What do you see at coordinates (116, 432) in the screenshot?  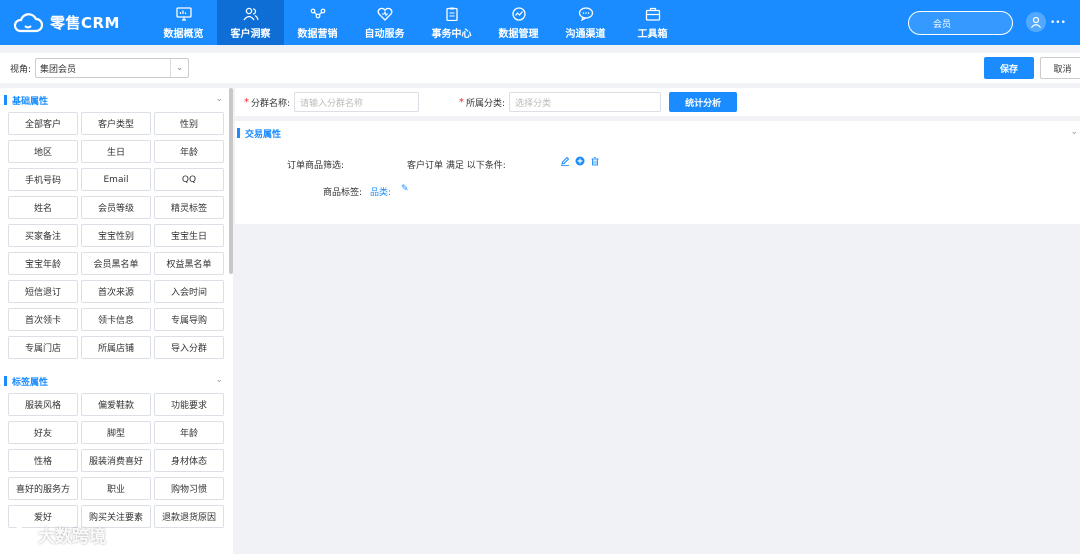 I see `attribute-chip: 脚型` at bounding box center [116, 432].